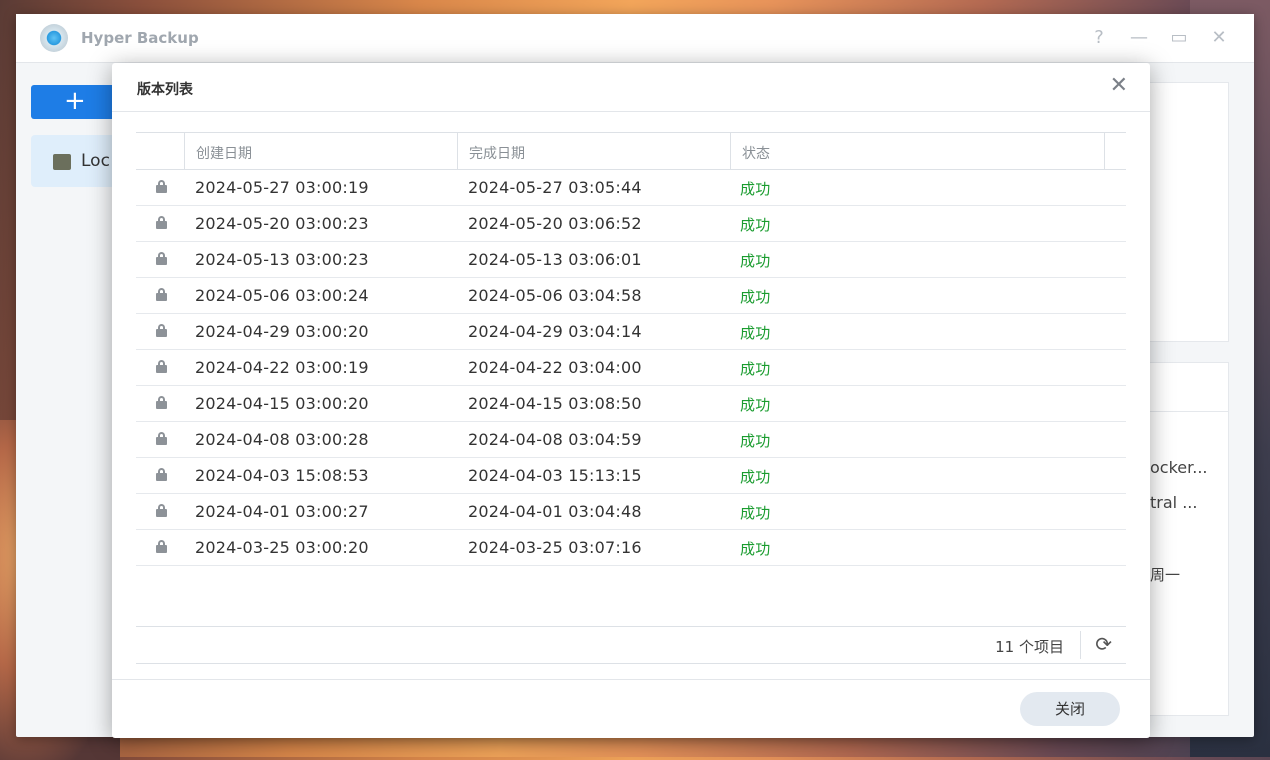 This screenshot has height=760, width=1270. What do you see at coordinates (631, 151) in the screenshot?
I see `table-header: 创建日期 完成日期 状态` at bounding box center [631, 151].